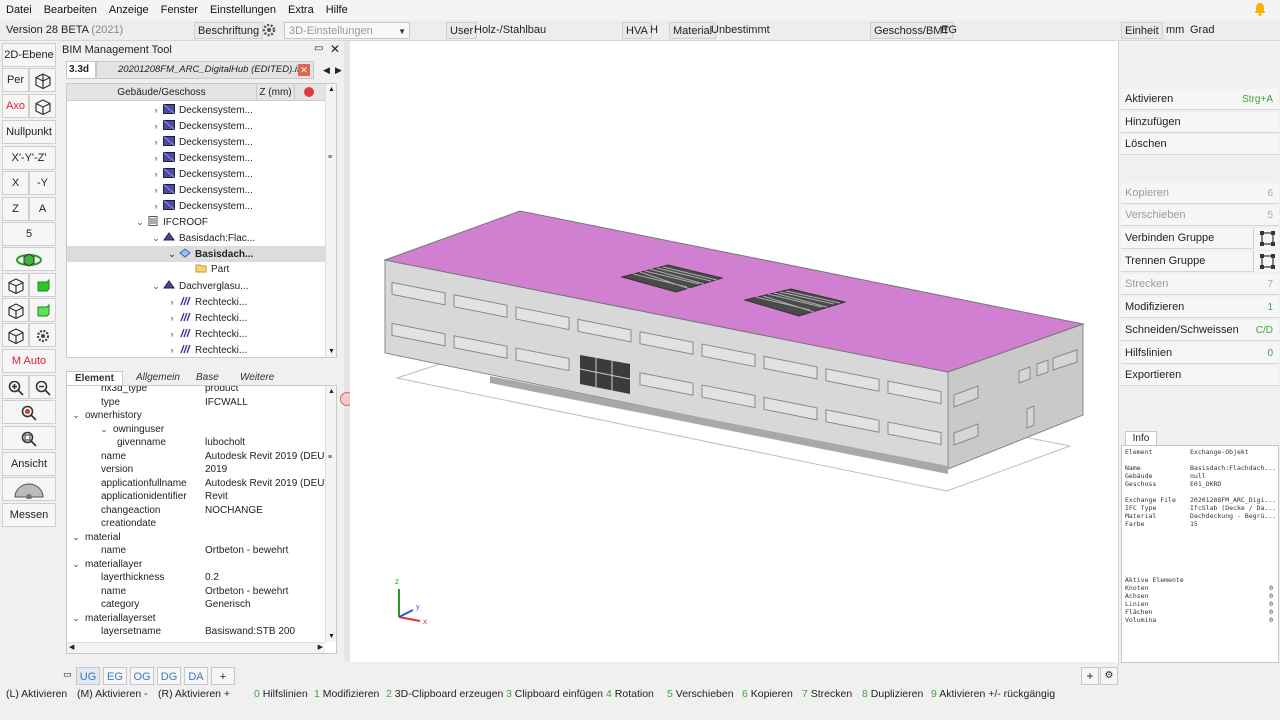 Image resolution: width=1280 pixels, height=720 pixels. What do you see at coordinates (94, 378) in the screenshot?
I see `tab-element: Element` at bounding box center [94, 378].